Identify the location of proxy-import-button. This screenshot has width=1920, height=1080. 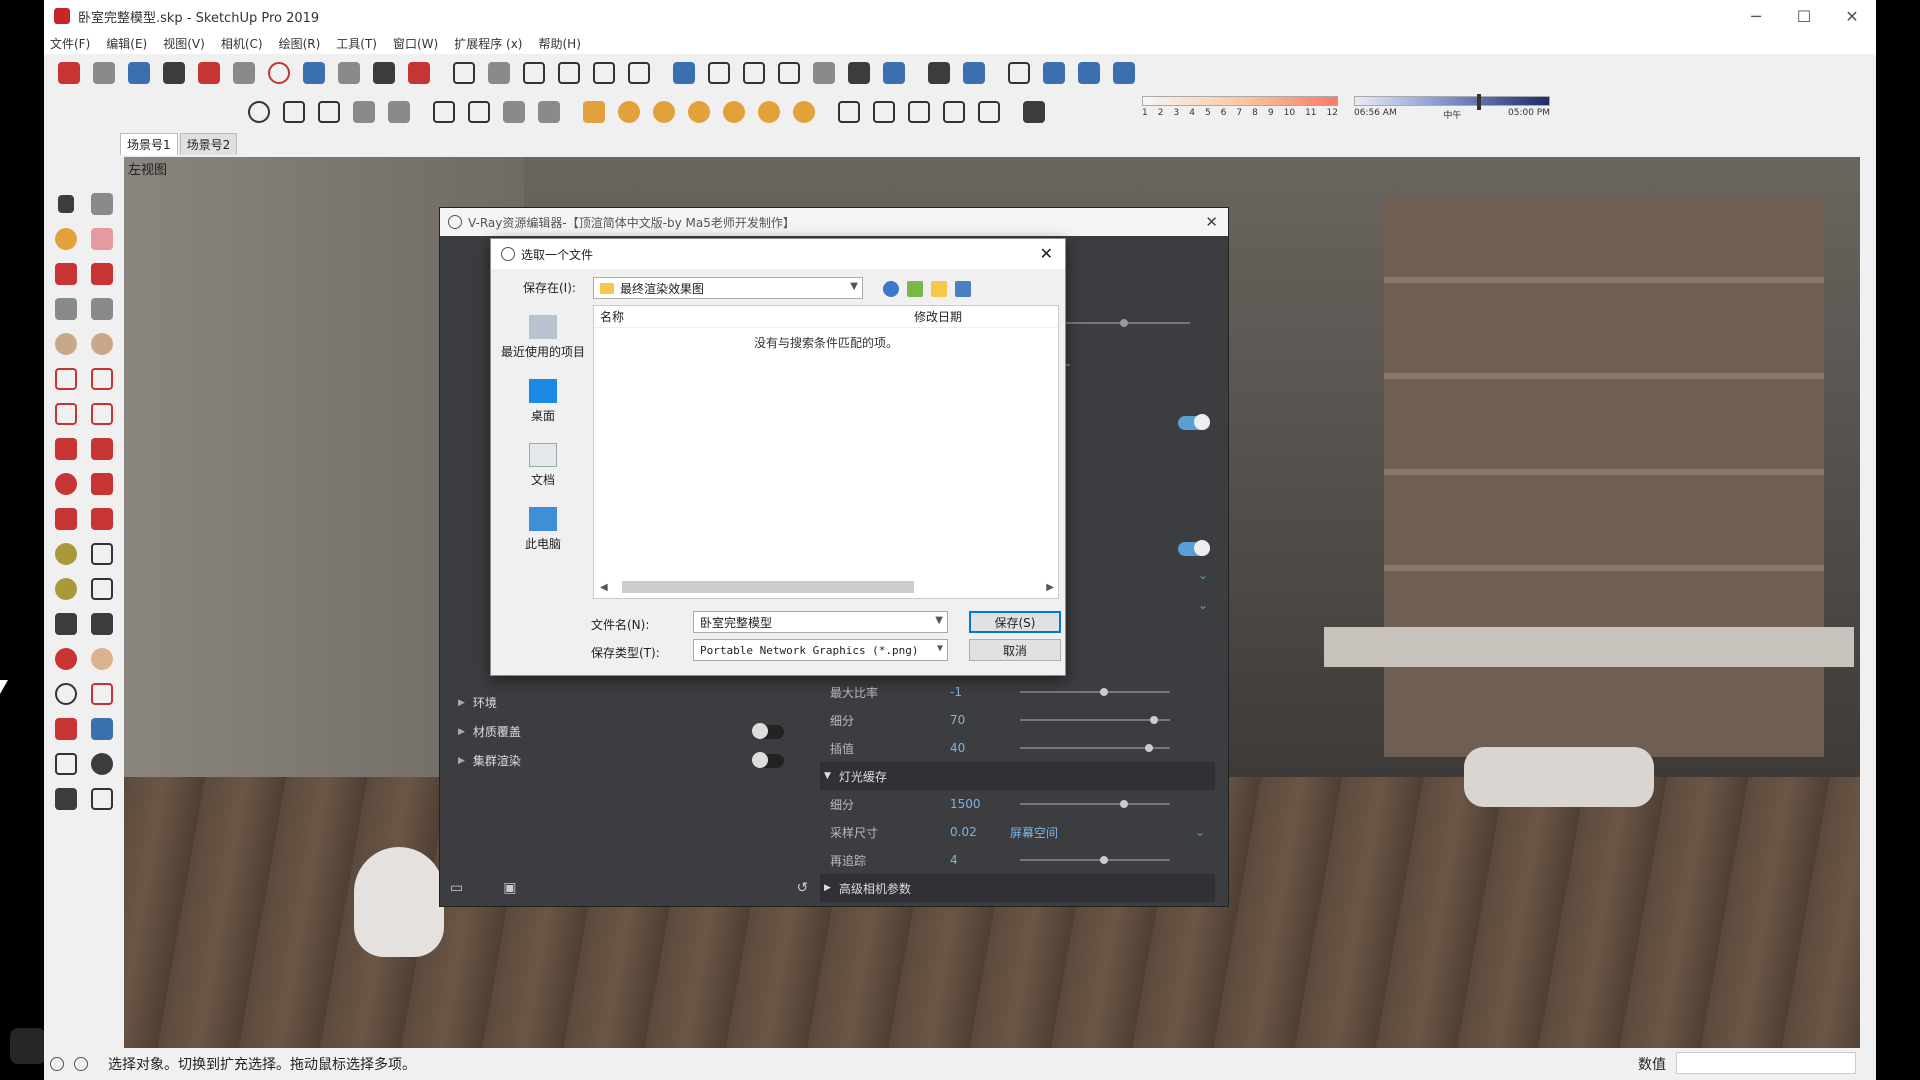
(919, 112).